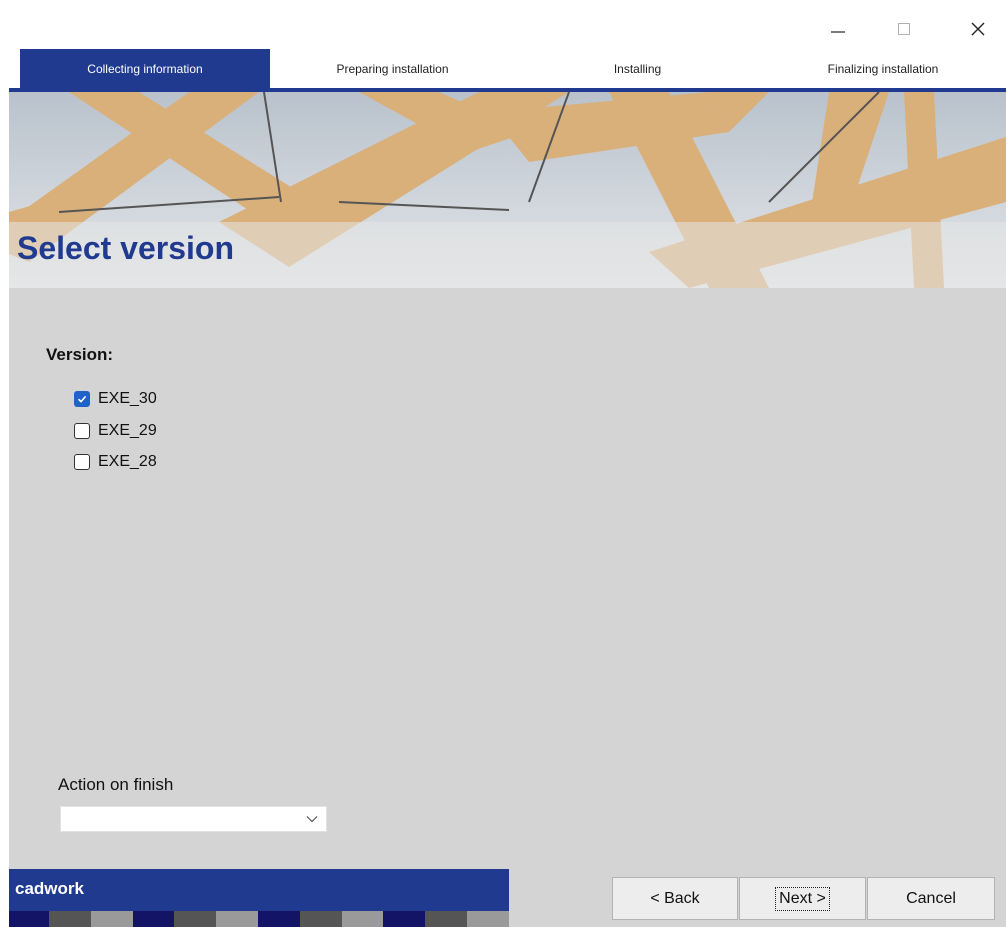  I want to click on step-preparing-installation: Preparing installation, so click(392, 68).